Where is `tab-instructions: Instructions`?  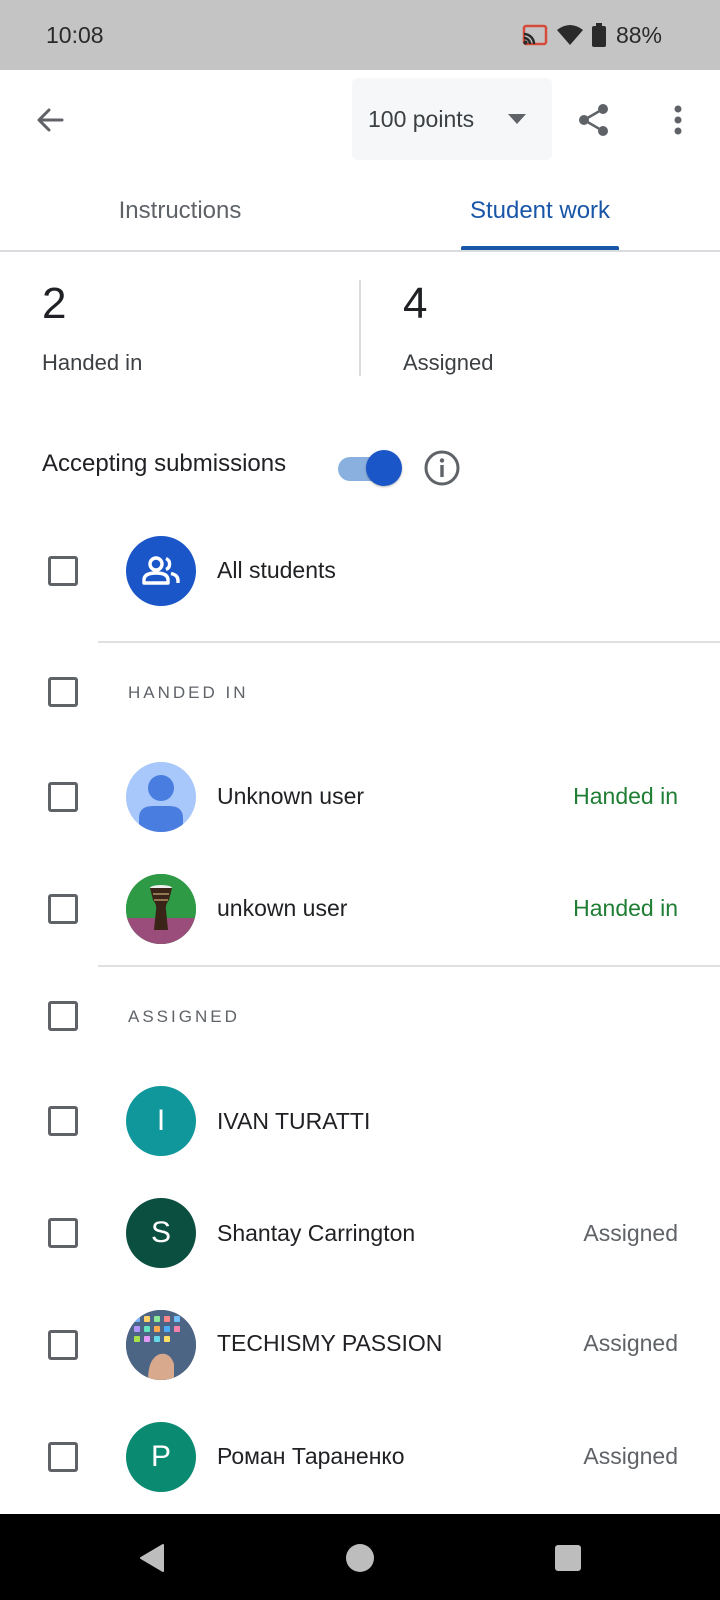 tab-instructions: Instructions is located at coordinates (180, 211).